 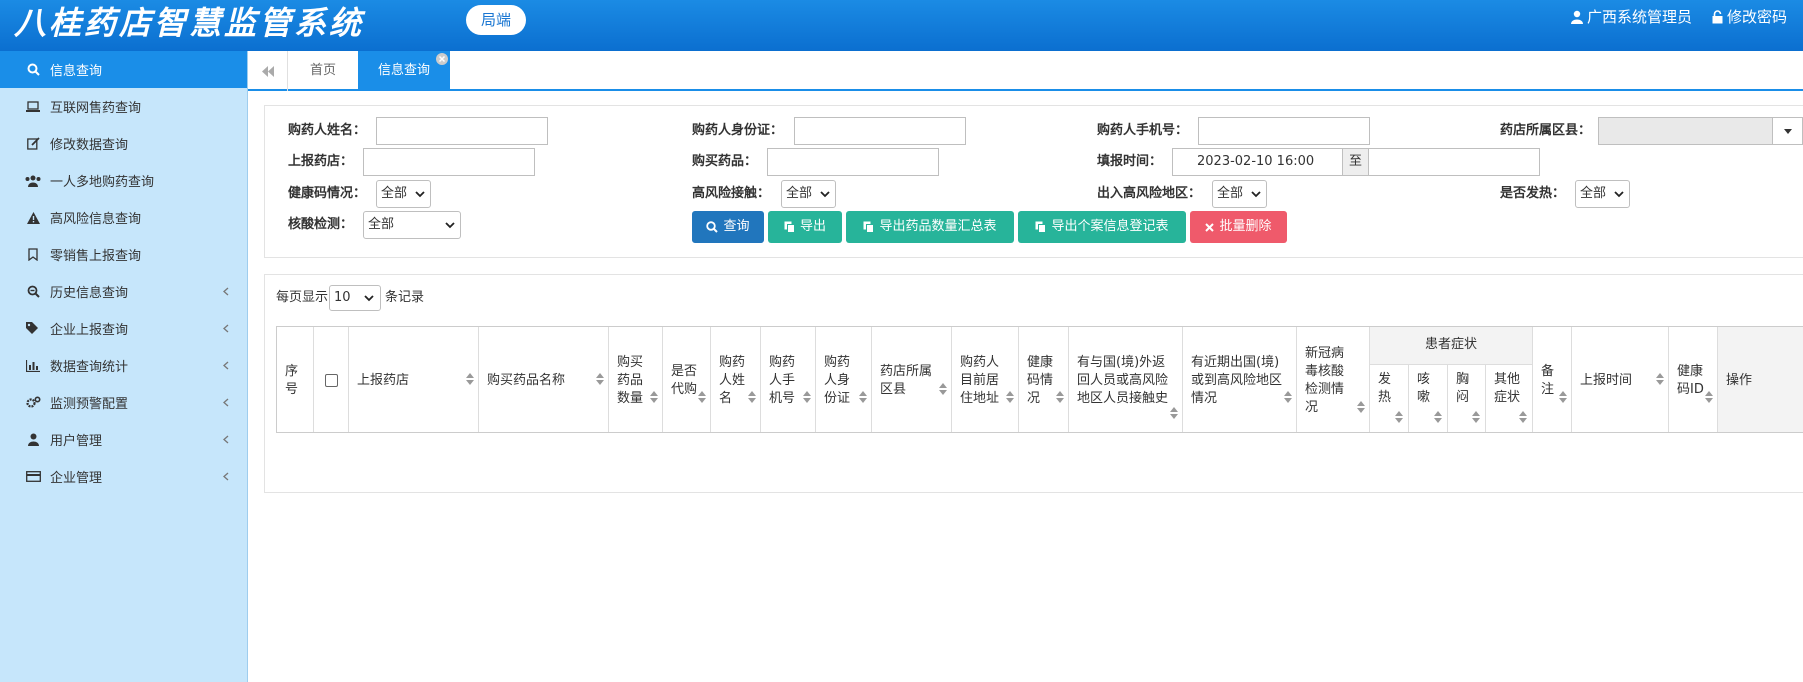 I want to click on sidebar-item-label: 修改数据查询, so click(x=89, y=145).